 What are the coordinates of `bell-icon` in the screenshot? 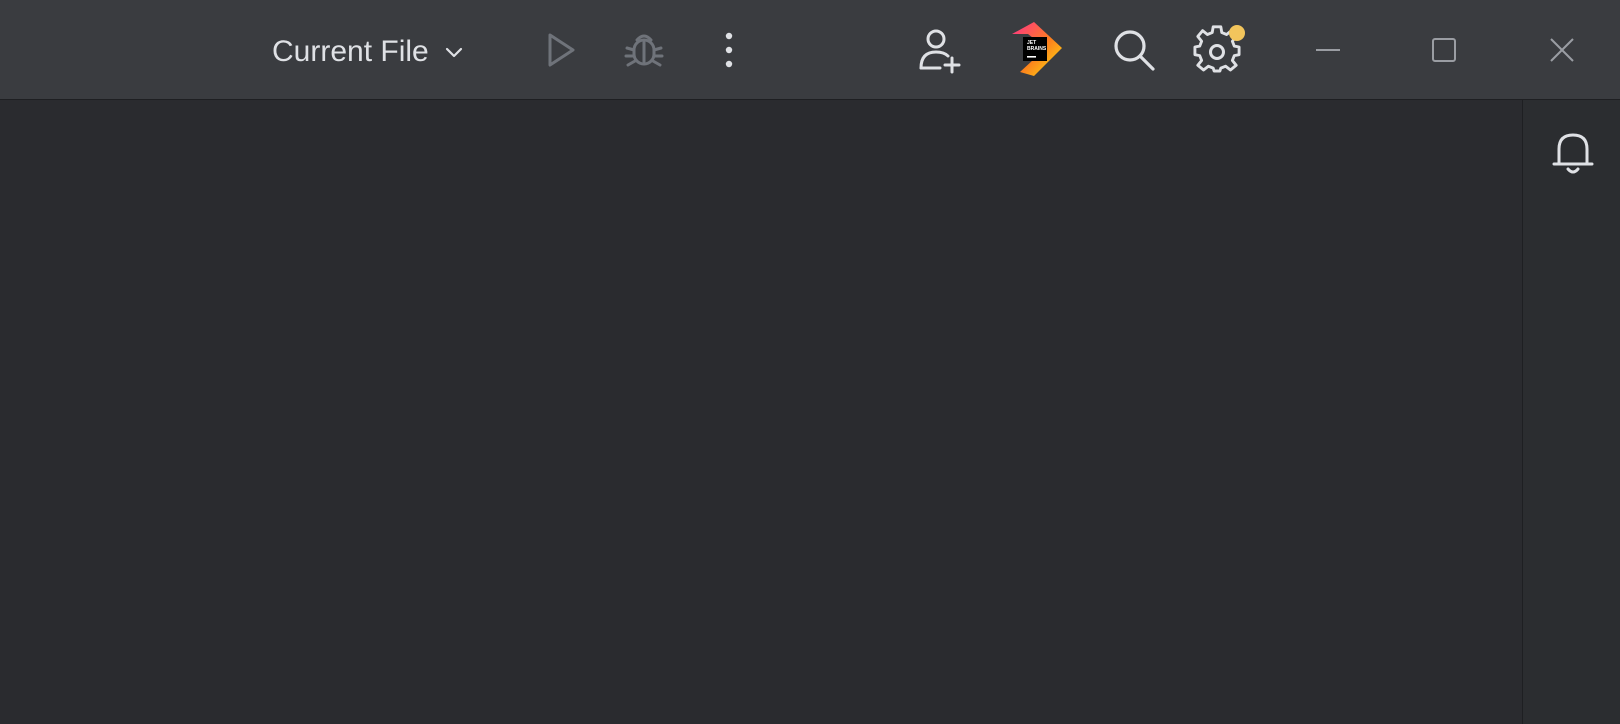 It's located at (1573, 153).